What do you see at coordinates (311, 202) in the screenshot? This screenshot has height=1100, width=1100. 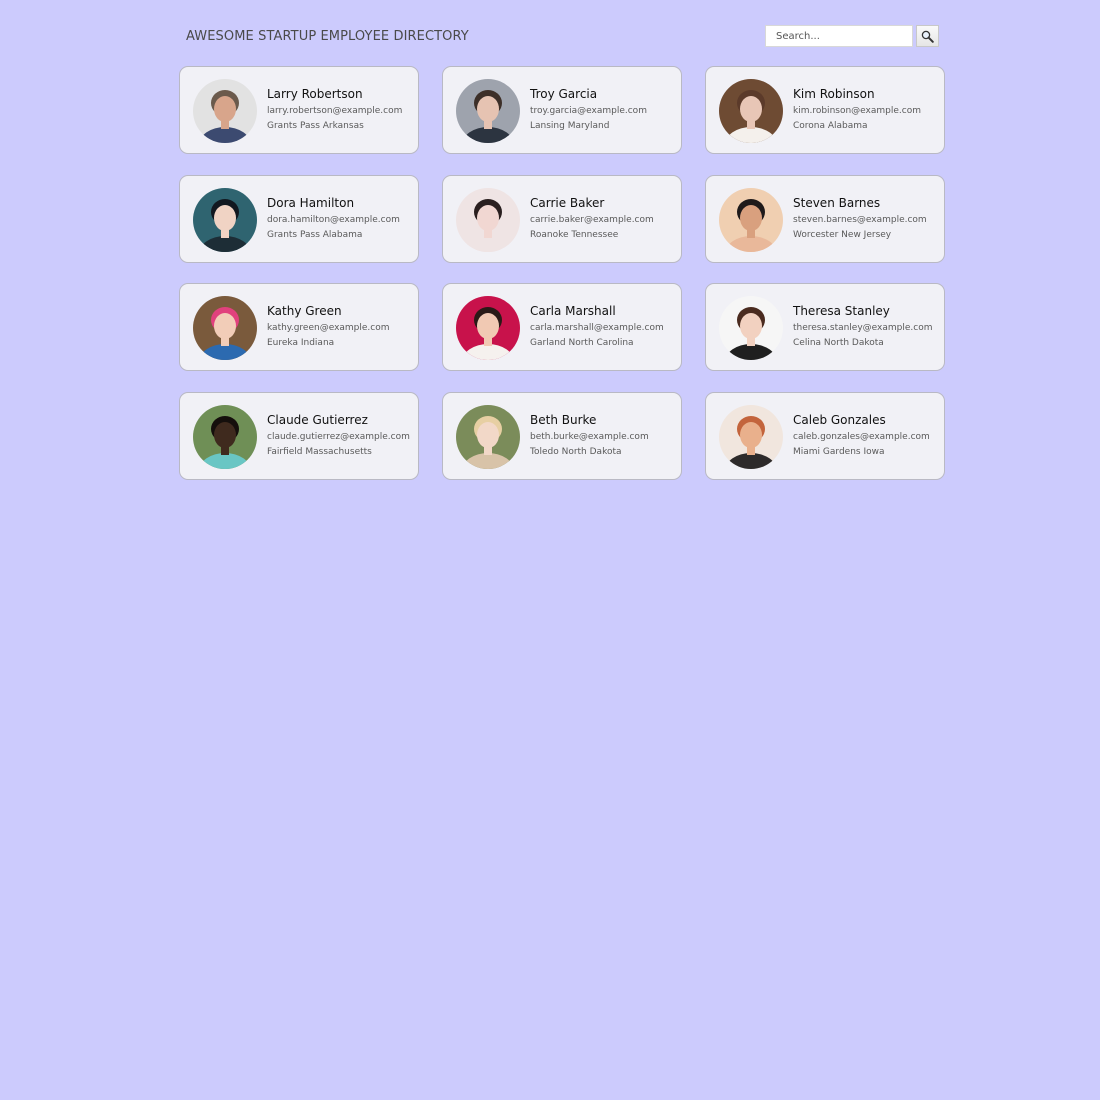 I see `employee-name: Dora Hamilton` at bounding box center [311, 202].